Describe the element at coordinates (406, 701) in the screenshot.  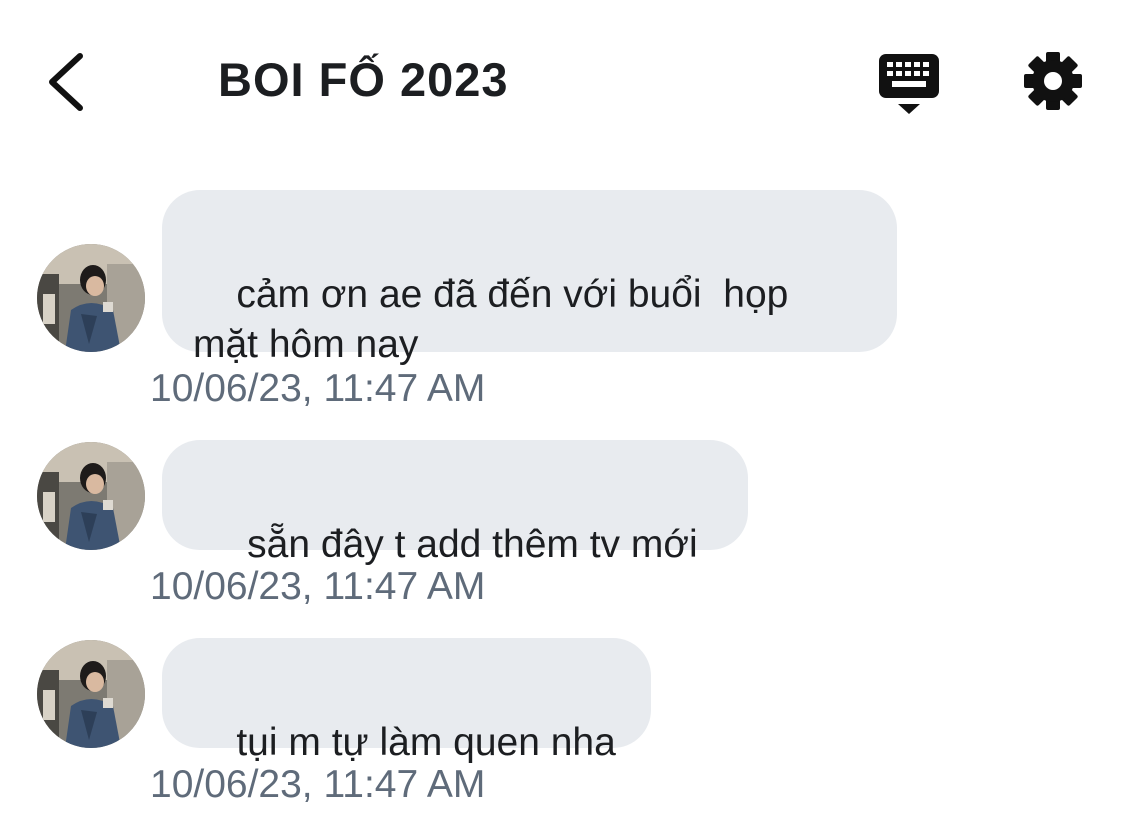
I see `message-bubble: tụi m tự làm quen nha` at that location.